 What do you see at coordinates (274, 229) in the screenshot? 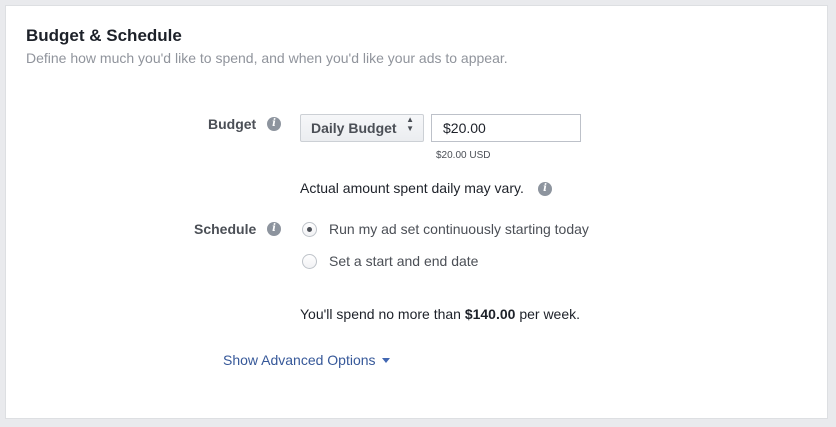
I see `schedule-info-icon: i` at bounding box center [274, 229].